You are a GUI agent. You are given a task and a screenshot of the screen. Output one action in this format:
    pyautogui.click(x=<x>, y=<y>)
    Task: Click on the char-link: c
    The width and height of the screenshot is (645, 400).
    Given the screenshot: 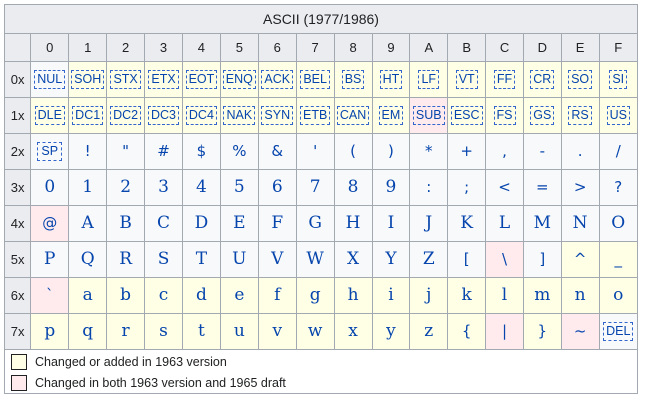 What is the action you would take?
    pyautogui.click(x=164, y=295)
    